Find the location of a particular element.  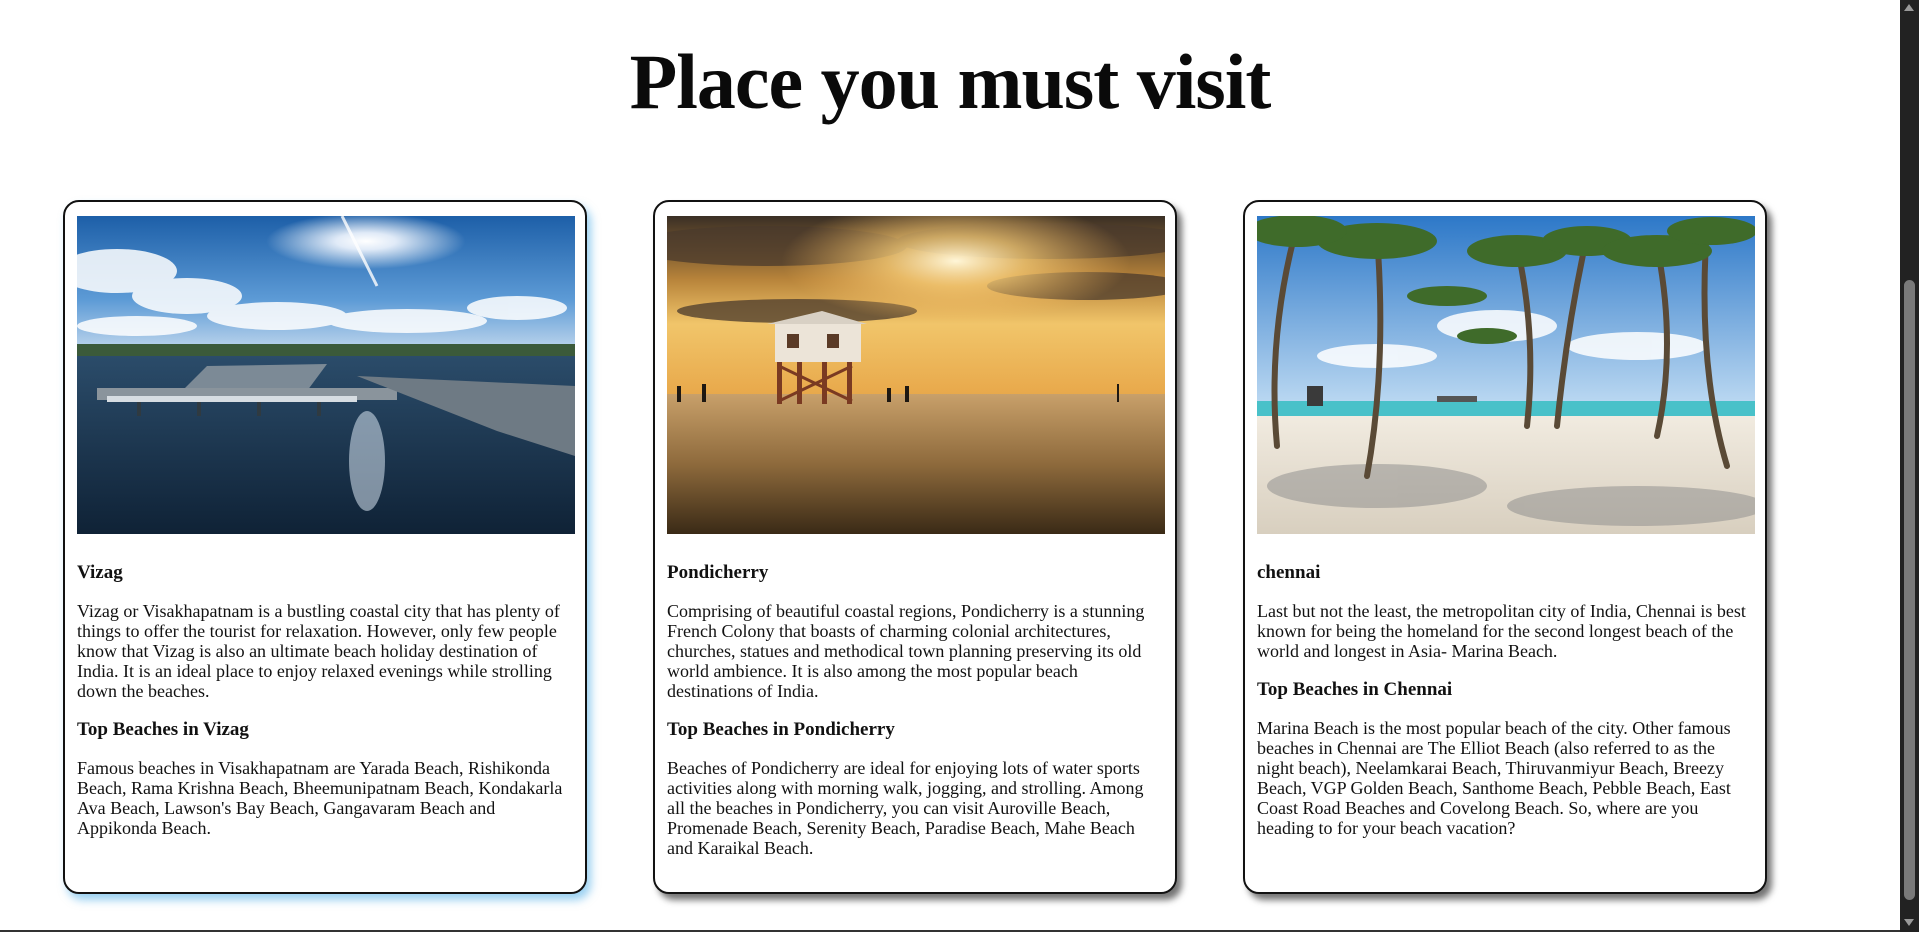

card-subheading: Top Beaches in Vizag is located at coordinates (163, 729).